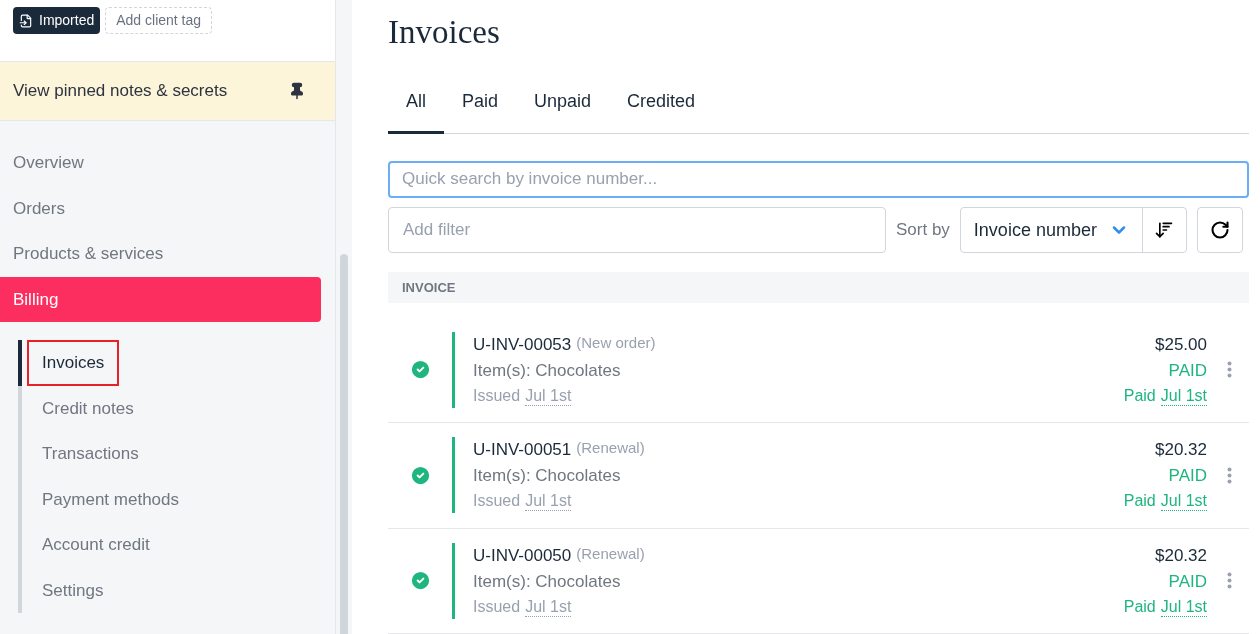 The width and height of the screenshot is (1260, 634). What do you see at coordinates (522, 450) in the screenshot?
I see `invoice-number: U-INV-00051` at bounding box center [522, 450].